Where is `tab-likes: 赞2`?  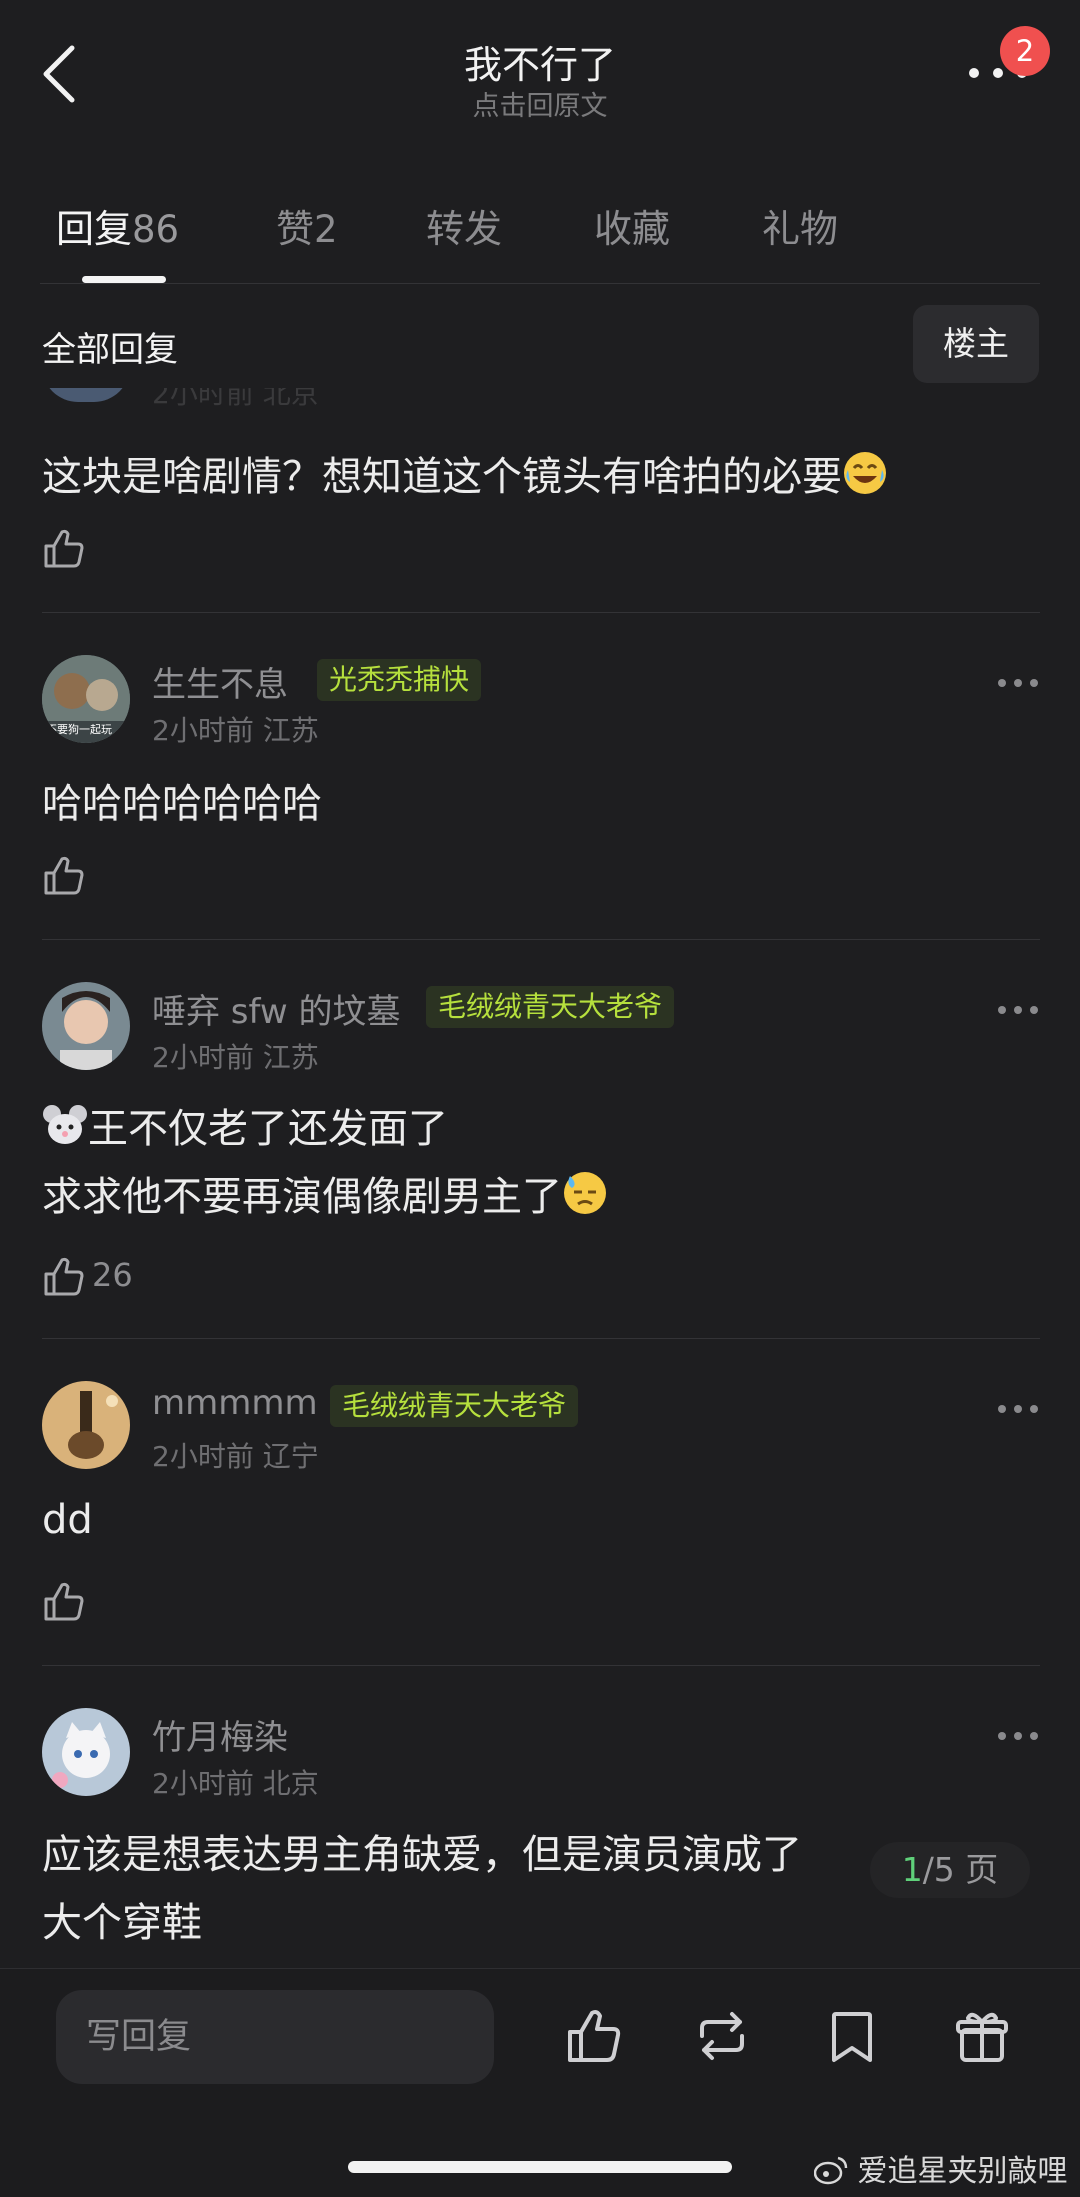 tab-likes: 赞2 is located at coordinates (307, 225).